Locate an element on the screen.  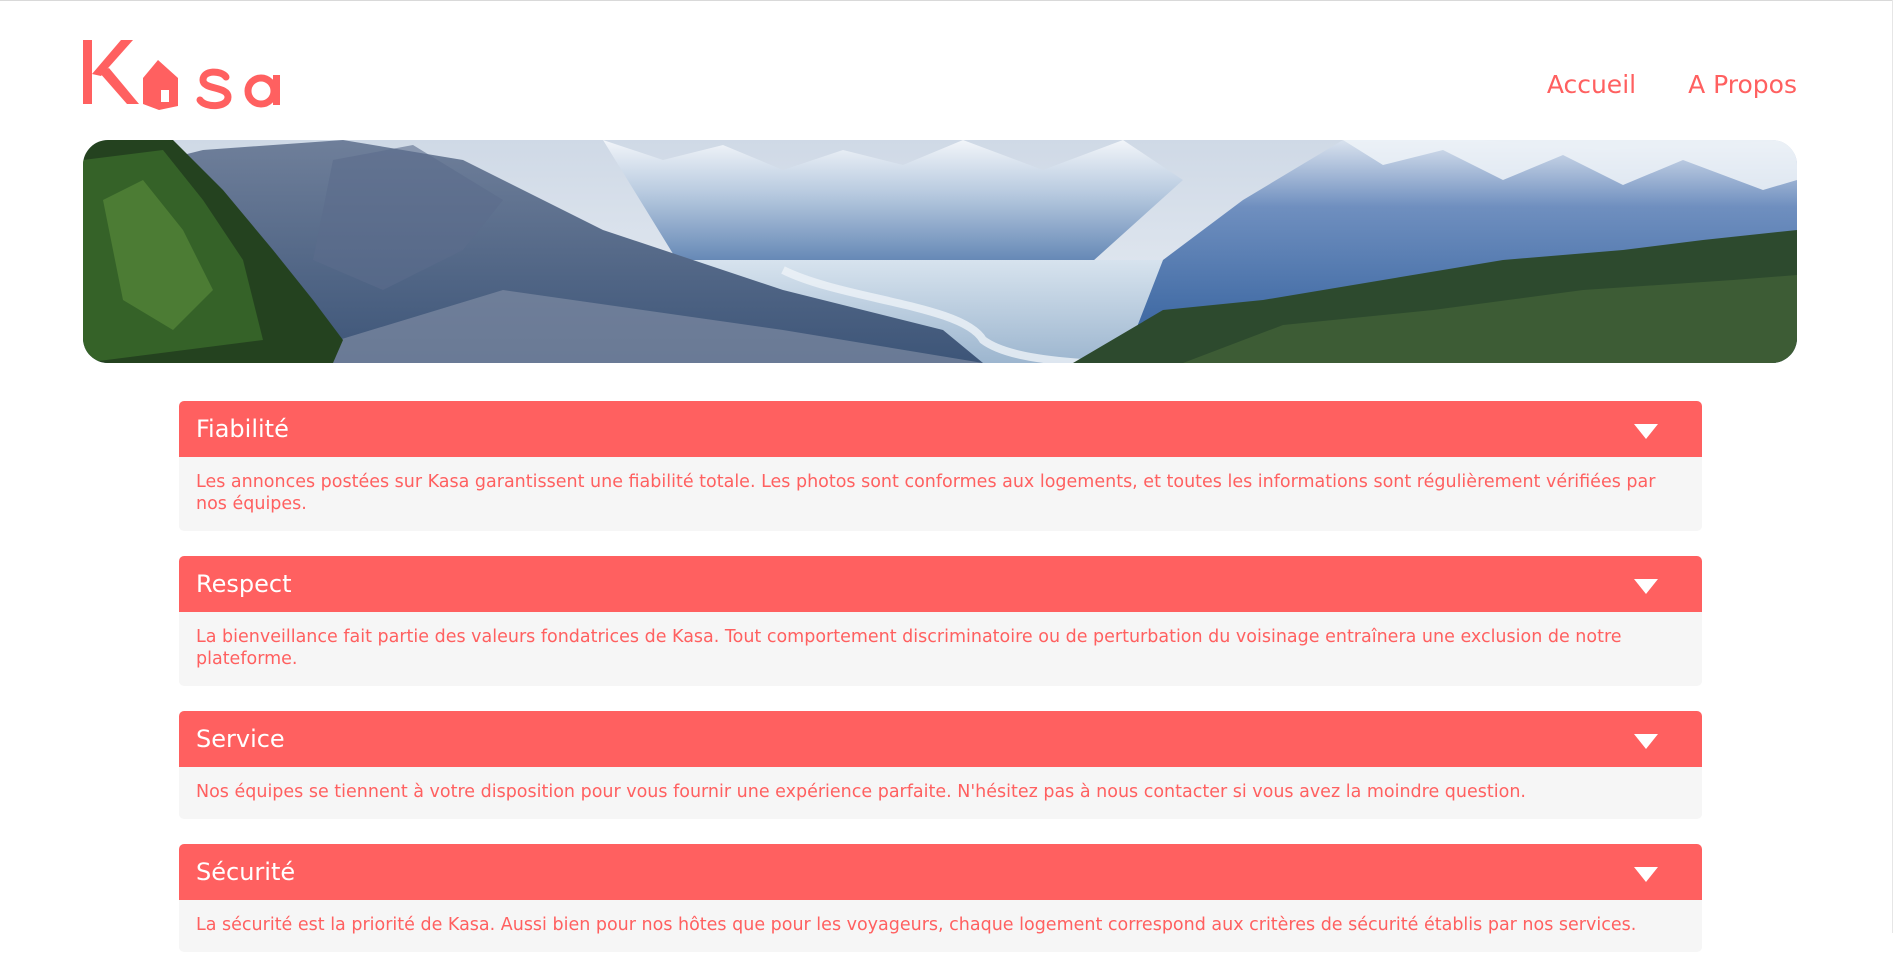
accordion-title: Fiabilité is located at coordinates (242, 429).